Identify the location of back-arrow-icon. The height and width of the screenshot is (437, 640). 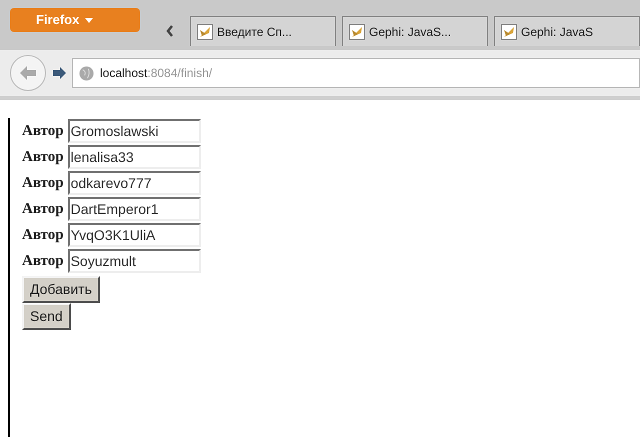
(28, 73).